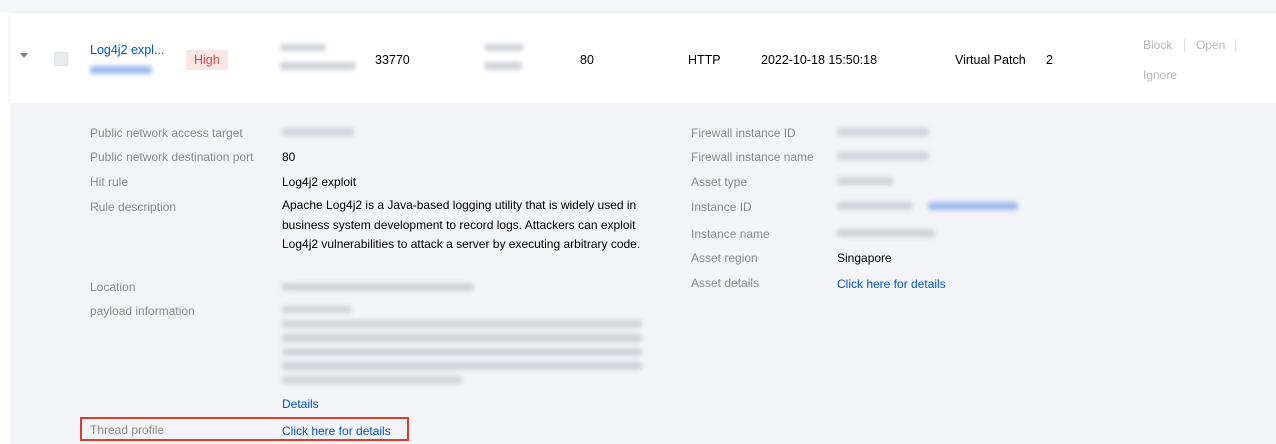 The height and width of the screenshot is (444, 1276). I want to click on source-location-blurred, so click(318, 66).